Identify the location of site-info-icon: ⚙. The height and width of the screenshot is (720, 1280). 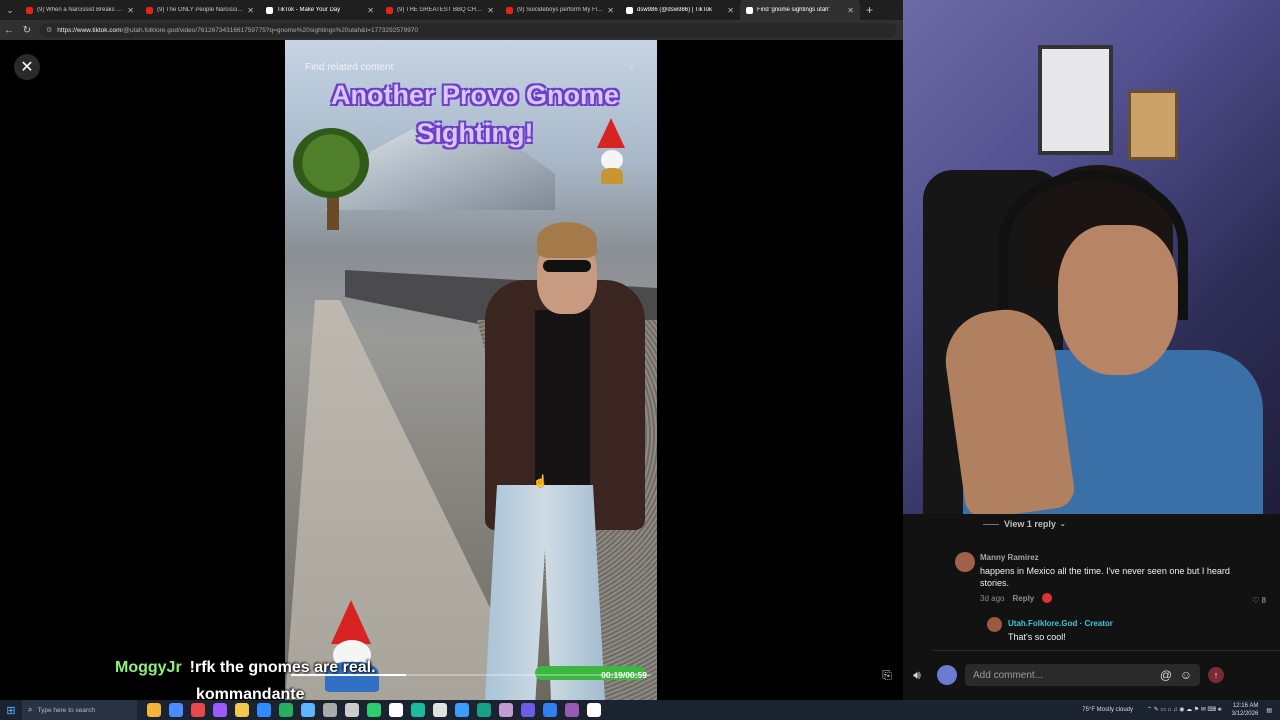
(49, 30).